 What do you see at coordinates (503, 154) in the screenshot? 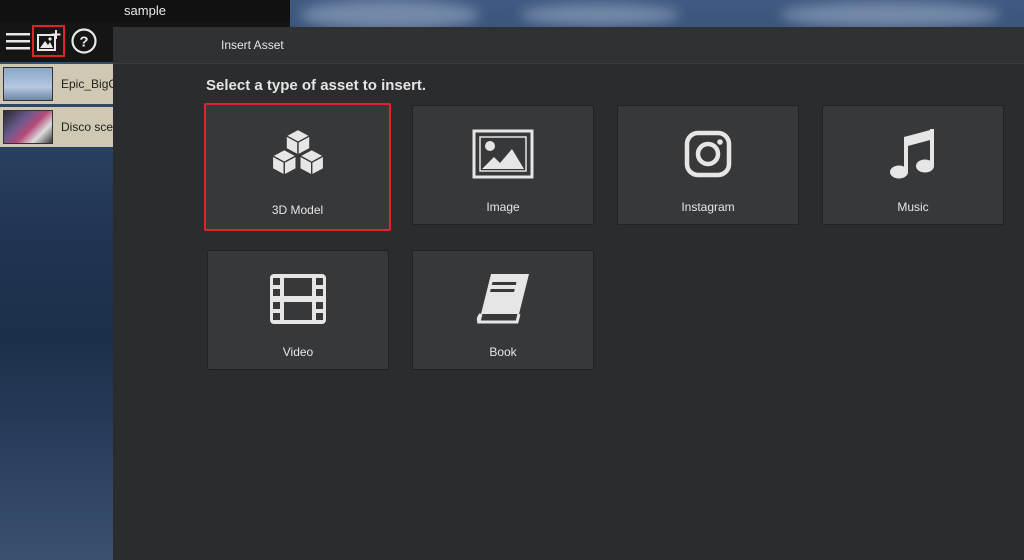
I see `image-icon` at bounding box center [503, 154].